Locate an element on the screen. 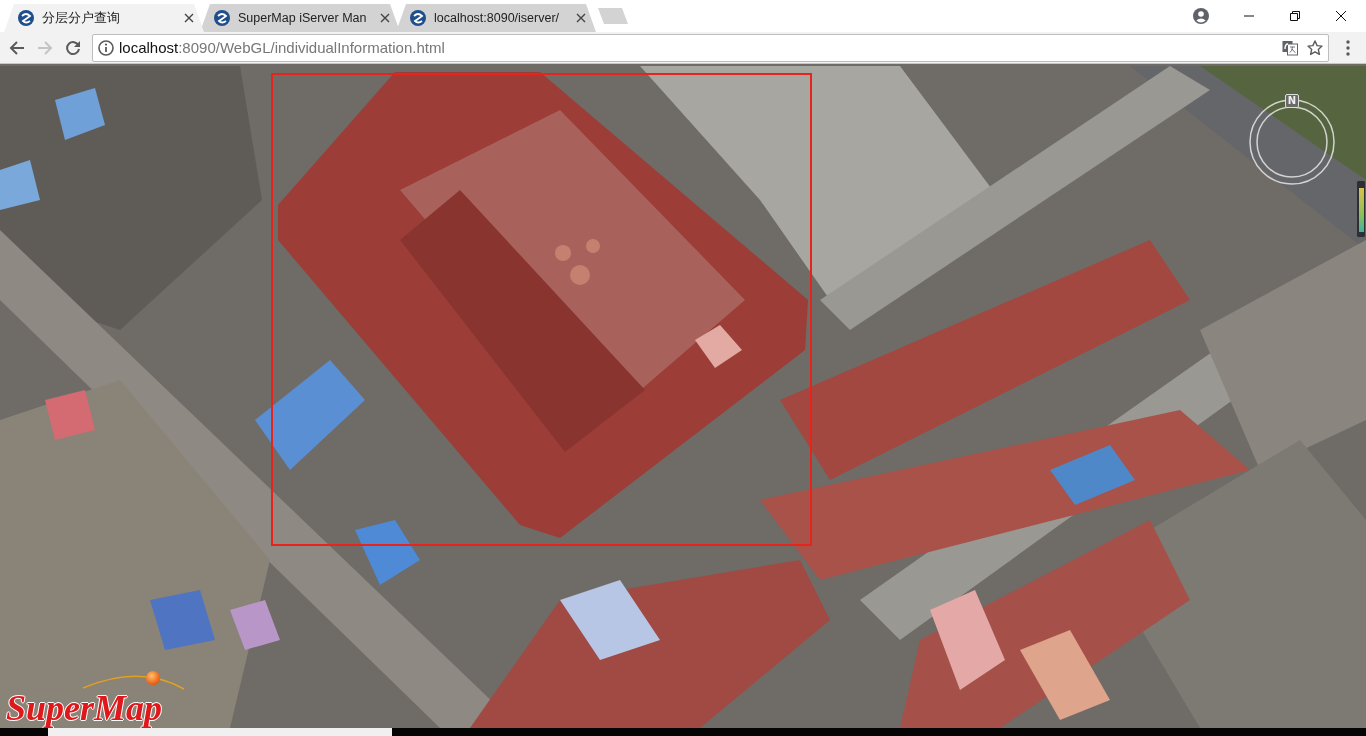 The image size is (1366, 736). translate-icon is located at coordinates (1290, 47).